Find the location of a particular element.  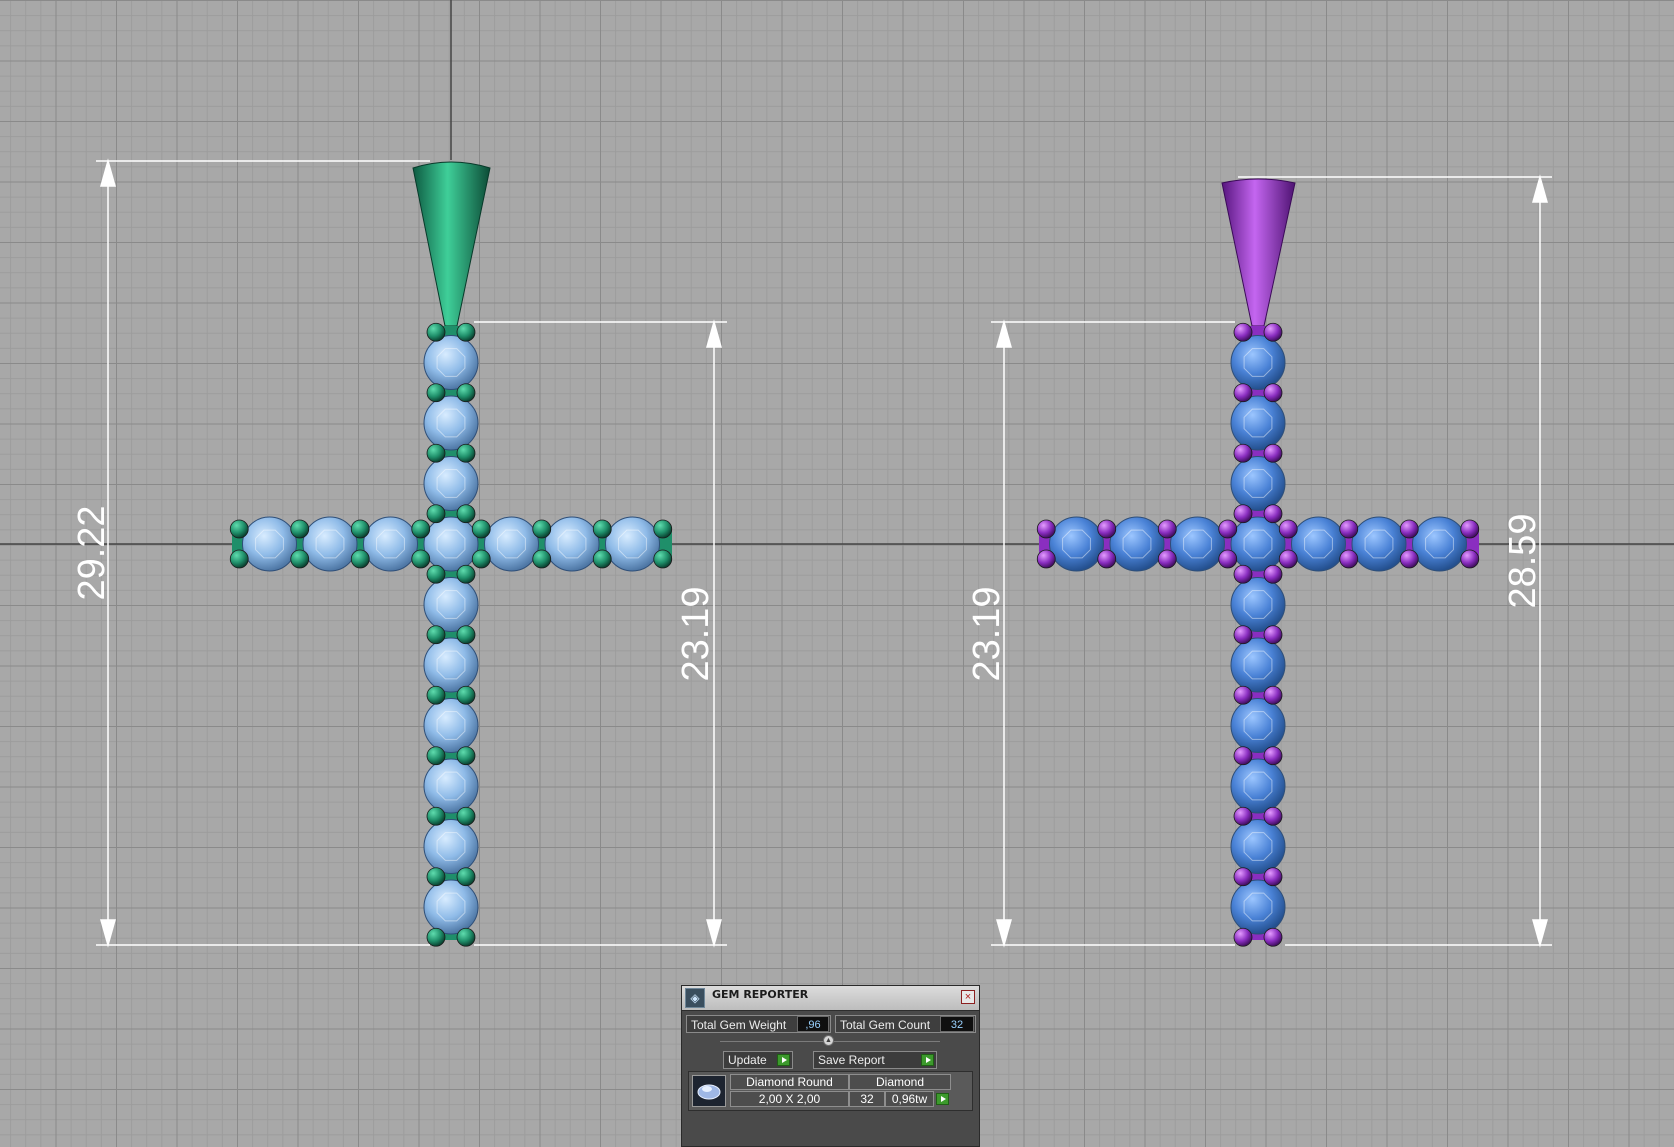

row-play-icon is located at coordinates (942, 1099).